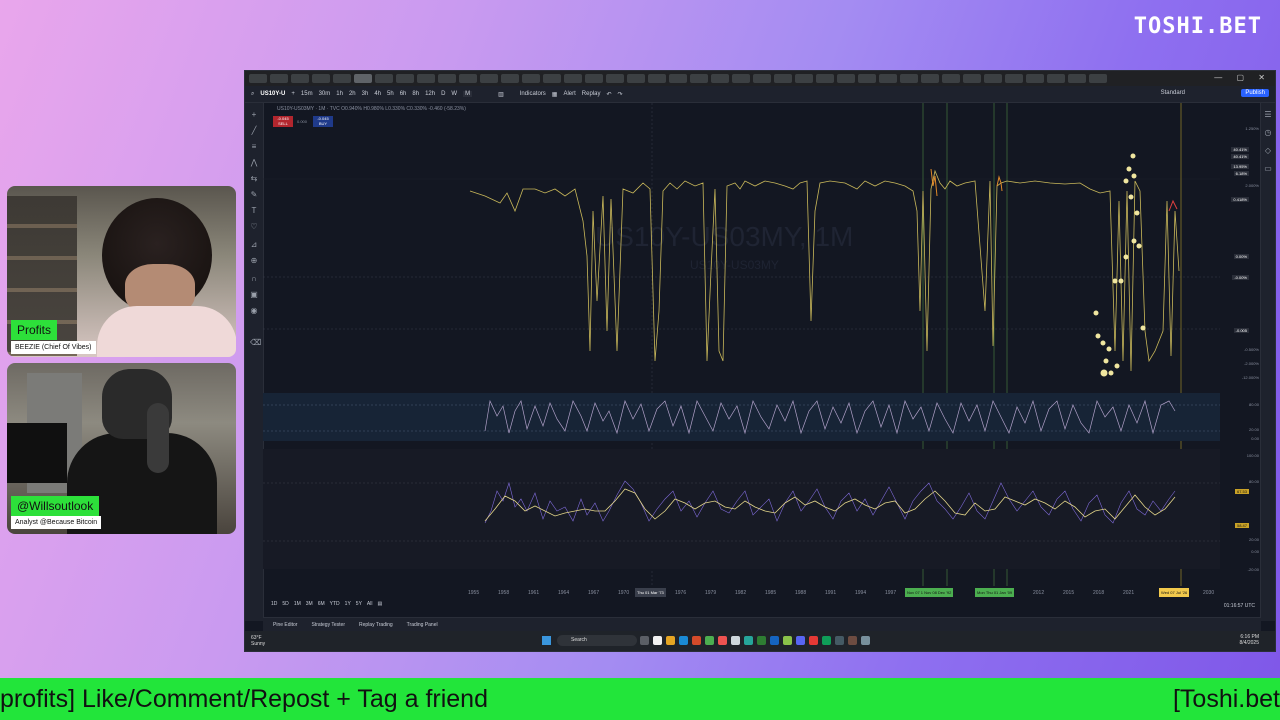 The image size is (1280, 720). I want to click on cam-subtitle: BEEZIE (Chief Of Vibes), so click(53, 347).